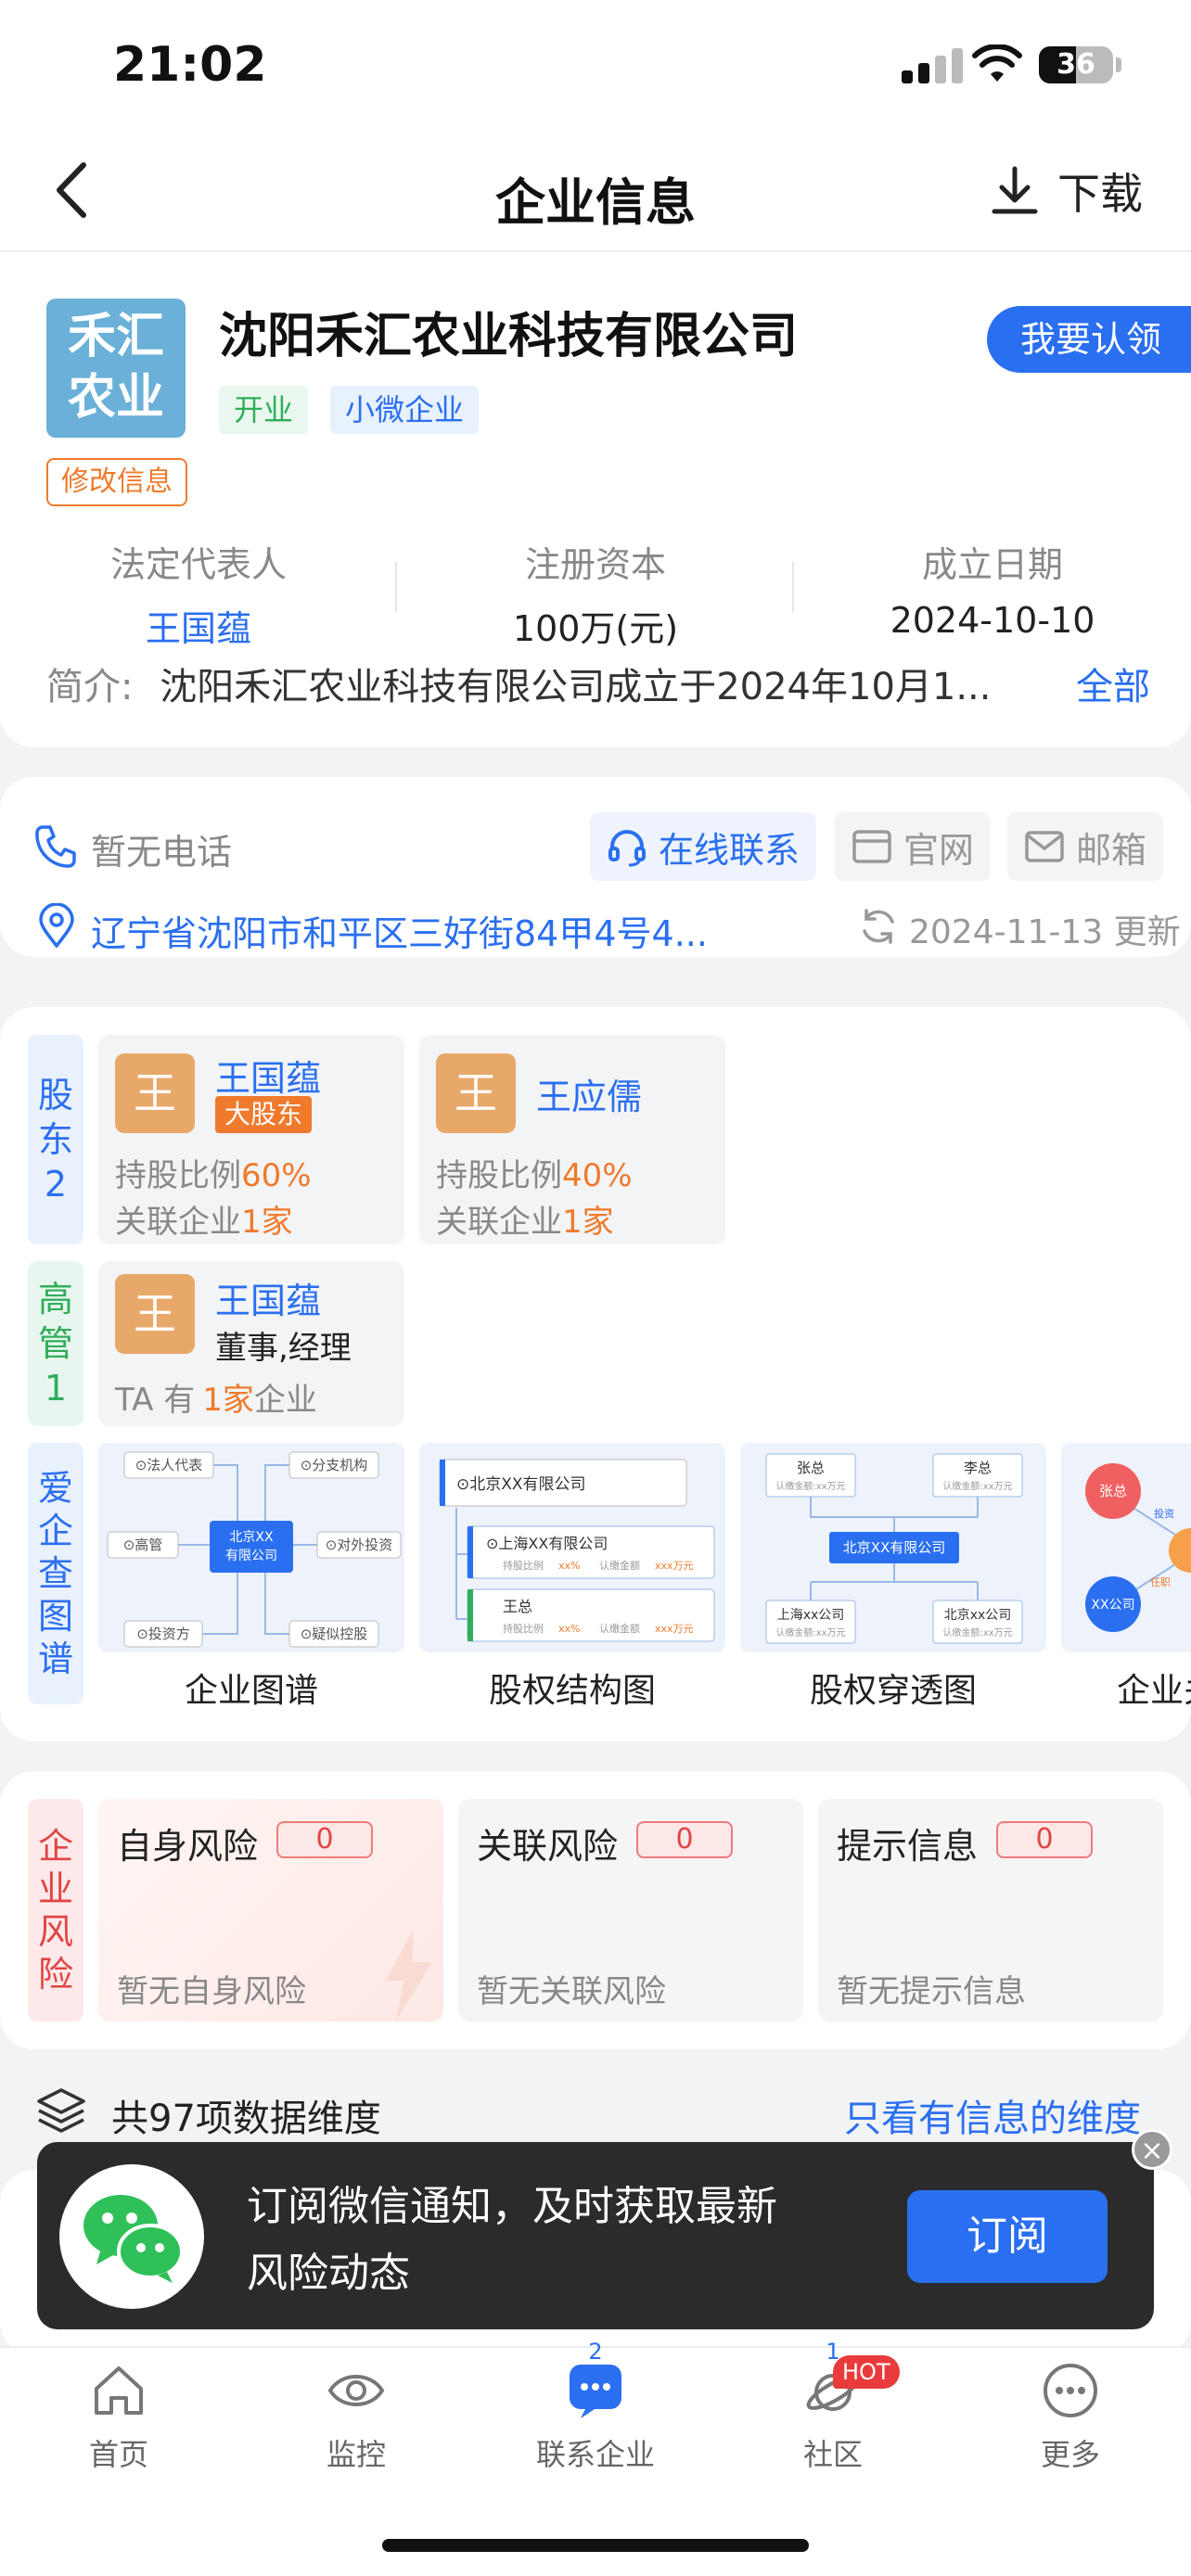 This screenshot has height=2576, width=1191. Describe the element at coordinates (1138, 1547) in the screenshot. I see `enterprise-relation-diagram: 张总 XX公司 投资 任职` at that location.